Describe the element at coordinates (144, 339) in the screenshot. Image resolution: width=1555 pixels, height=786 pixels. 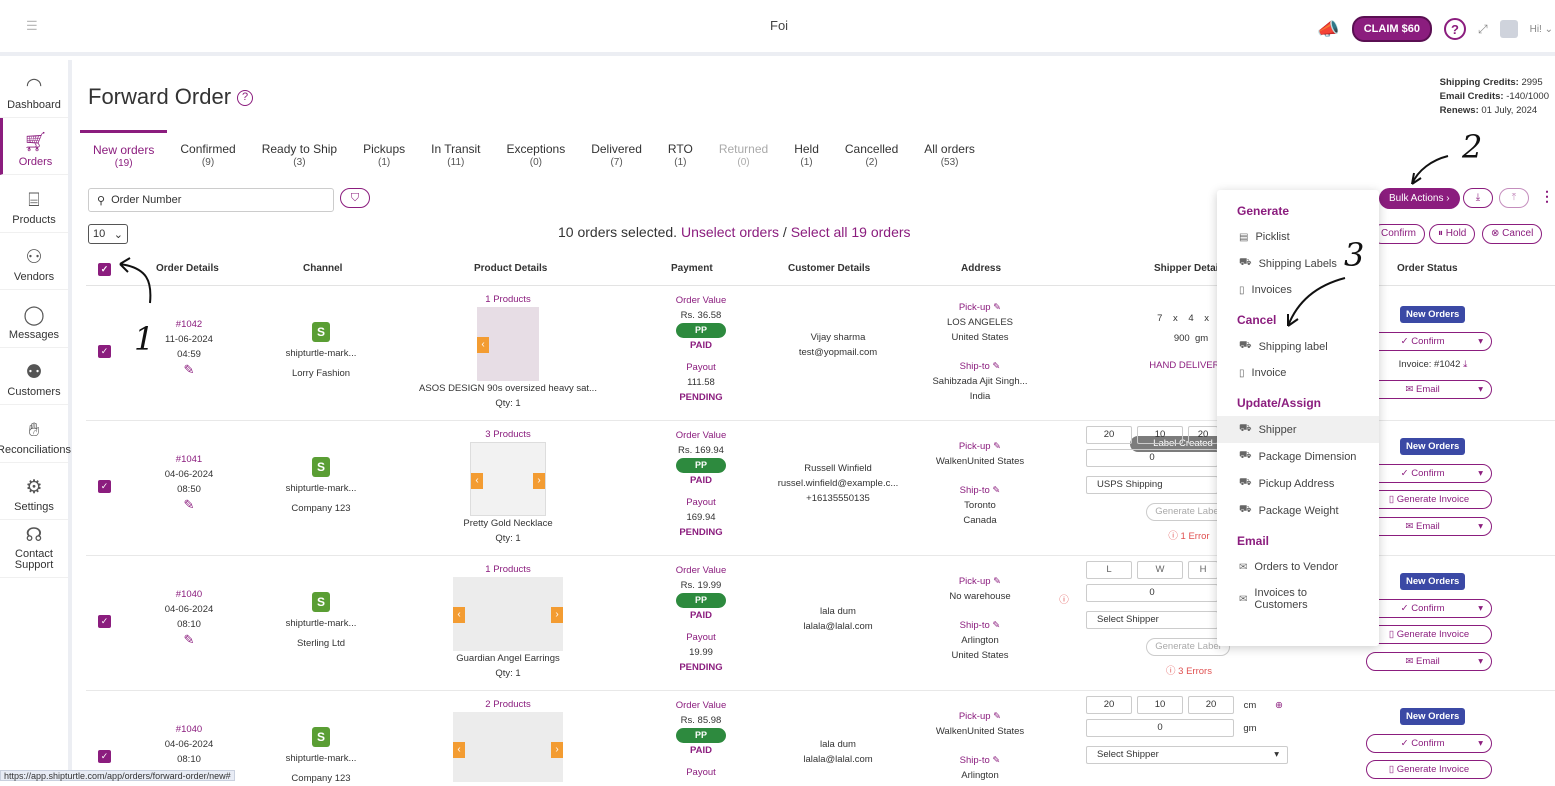
I see `annotation-number-1: 1` at that location.